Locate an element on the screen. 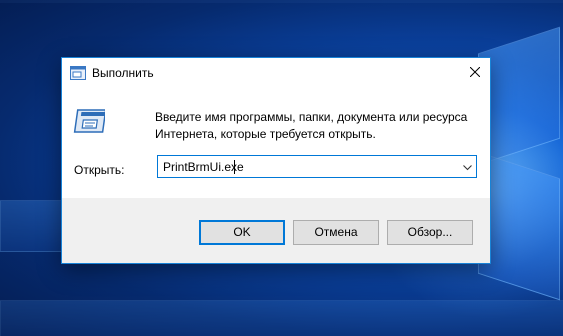  open-input is located at coordinates (306, 166).